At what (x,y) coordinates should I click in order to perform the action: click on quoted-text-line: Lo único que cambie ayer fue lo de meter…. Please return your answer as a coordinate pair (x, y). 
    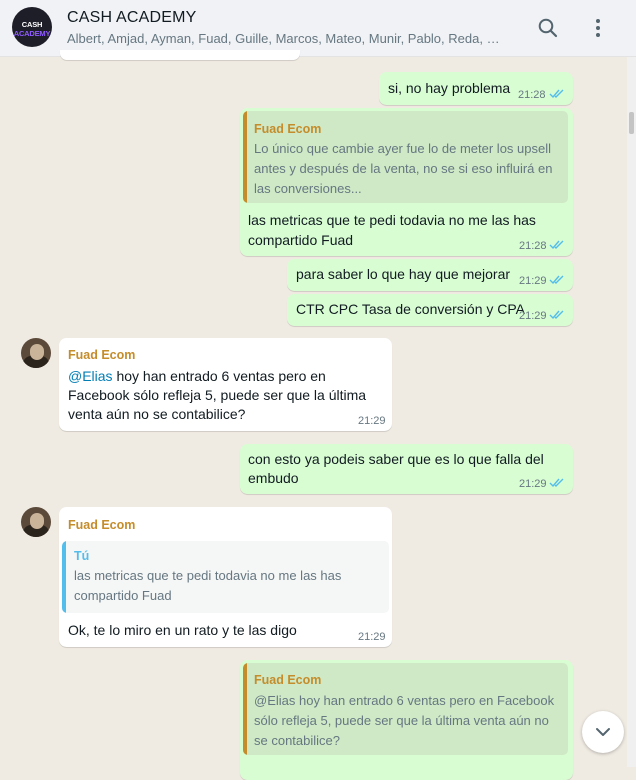
    Looking at the image, I should click on (403, 148).